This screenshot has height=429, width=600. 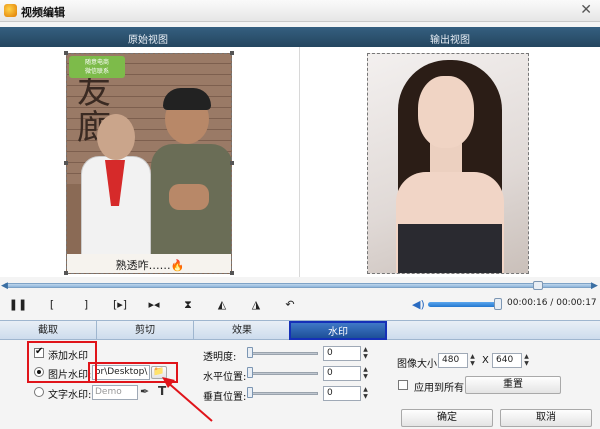 What do you see at coordinates (10, 10) in the screenshot?
I see `app-logo-icon` at bounding box center [10, 10].